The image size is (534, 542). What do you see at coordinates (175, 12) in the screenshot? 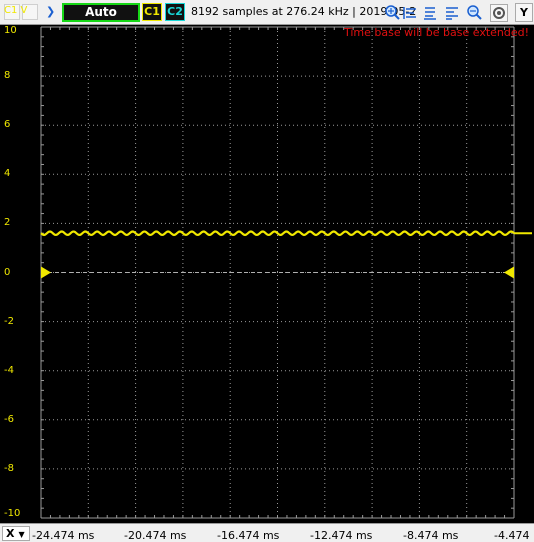
I see `channel-2-button: C2` at bounding box center [175, 12].